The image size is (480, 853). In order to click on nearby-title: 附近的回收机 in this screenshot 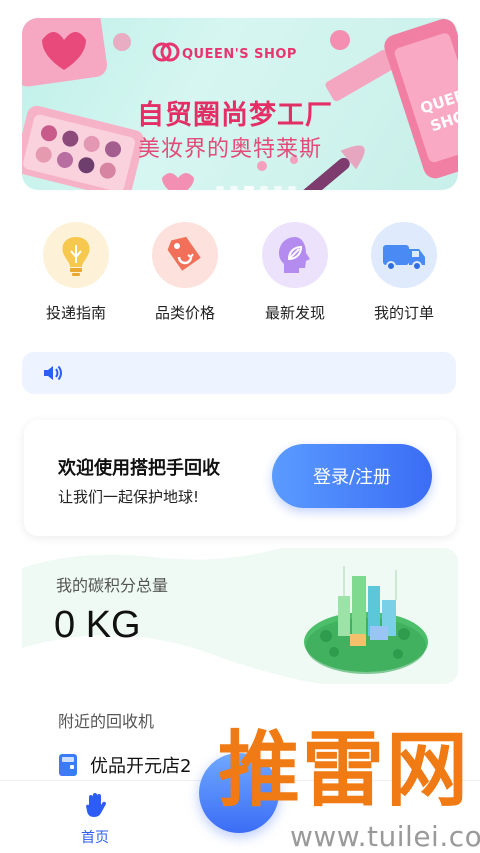, I will do `click(106, 721)`.